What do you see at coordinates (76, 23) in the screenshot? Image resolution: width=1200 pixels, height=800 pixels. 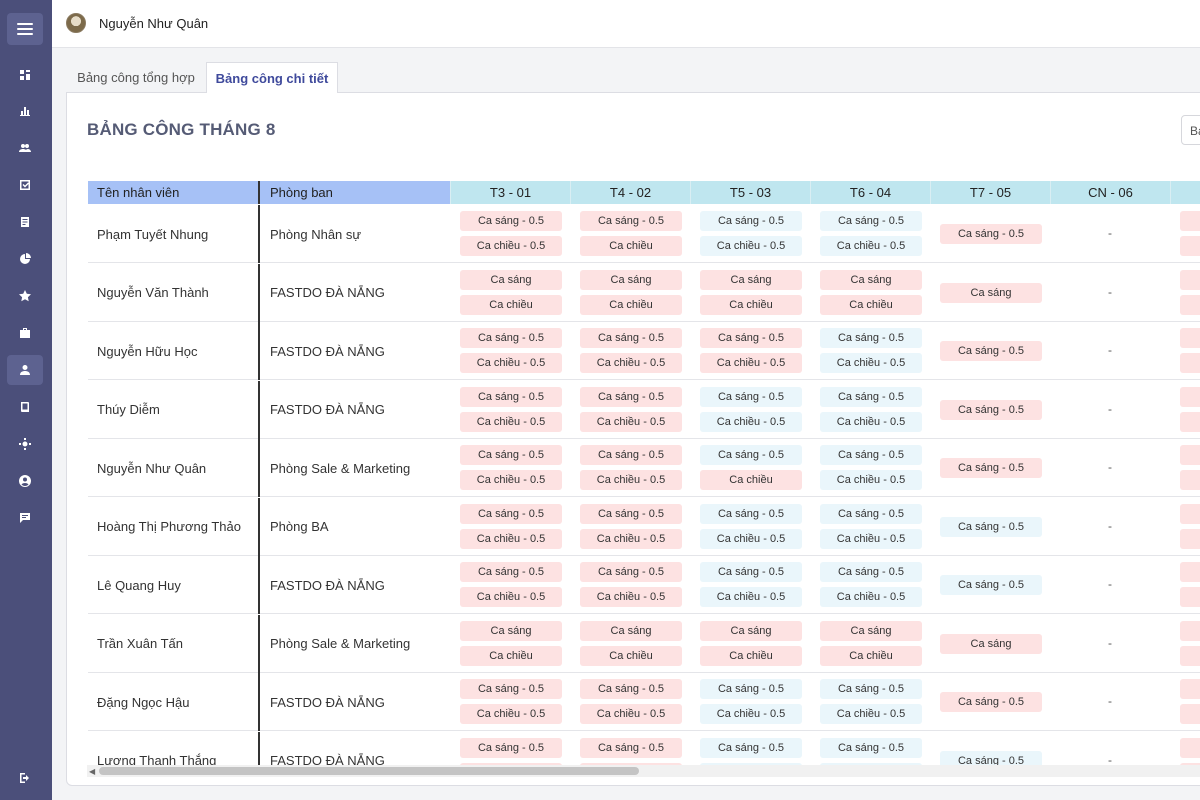 I see `avatar` at bounding box center [76, 23].